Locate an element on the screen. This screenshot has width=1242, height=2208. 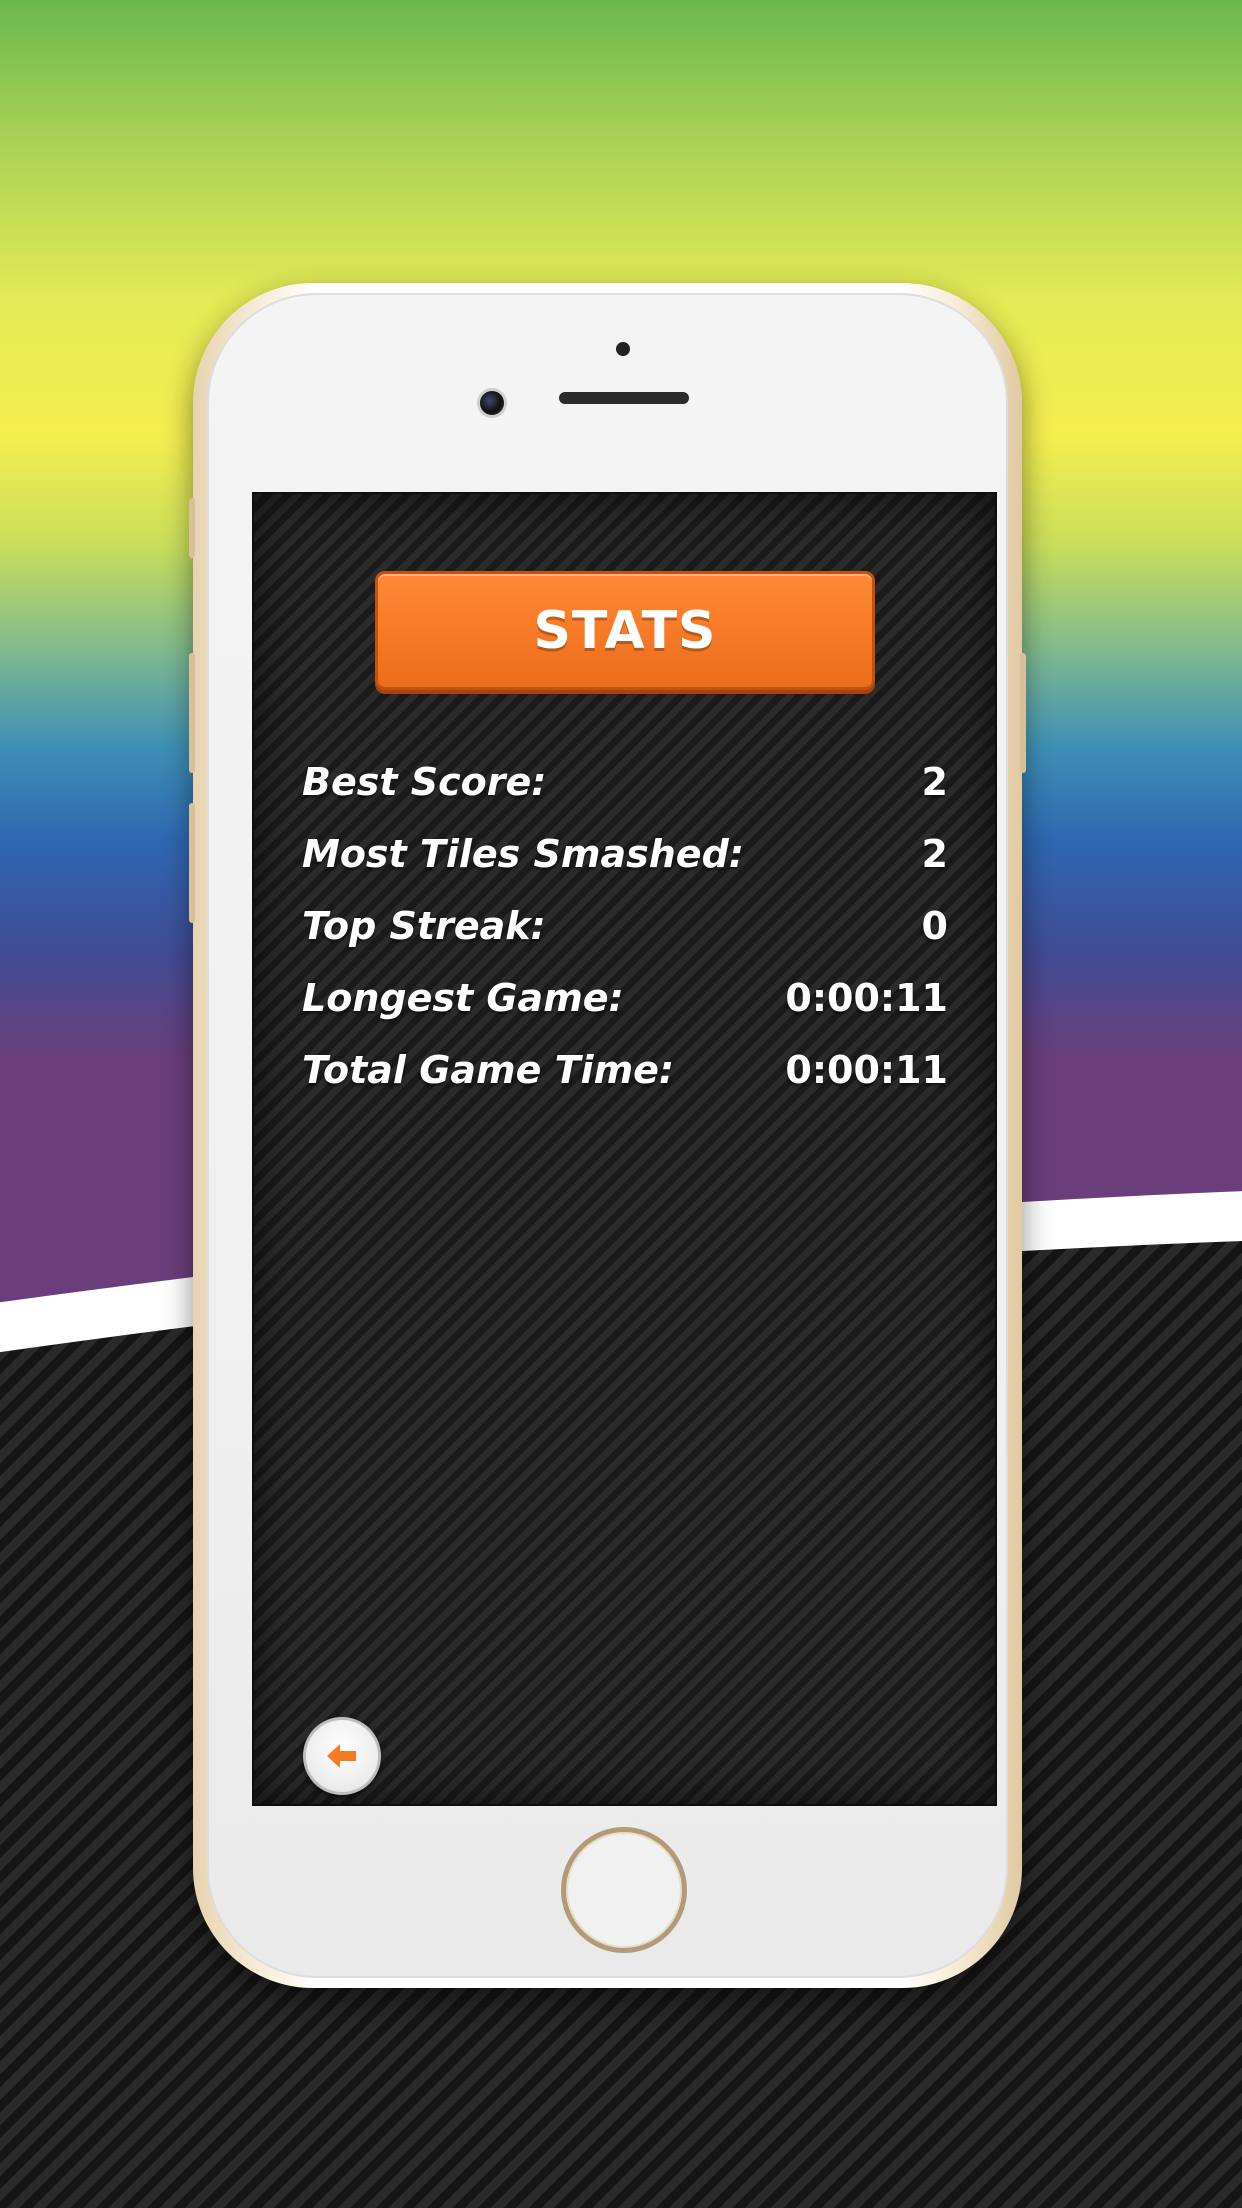
stat-label: Best Score: is located at coordinates (424, 782).